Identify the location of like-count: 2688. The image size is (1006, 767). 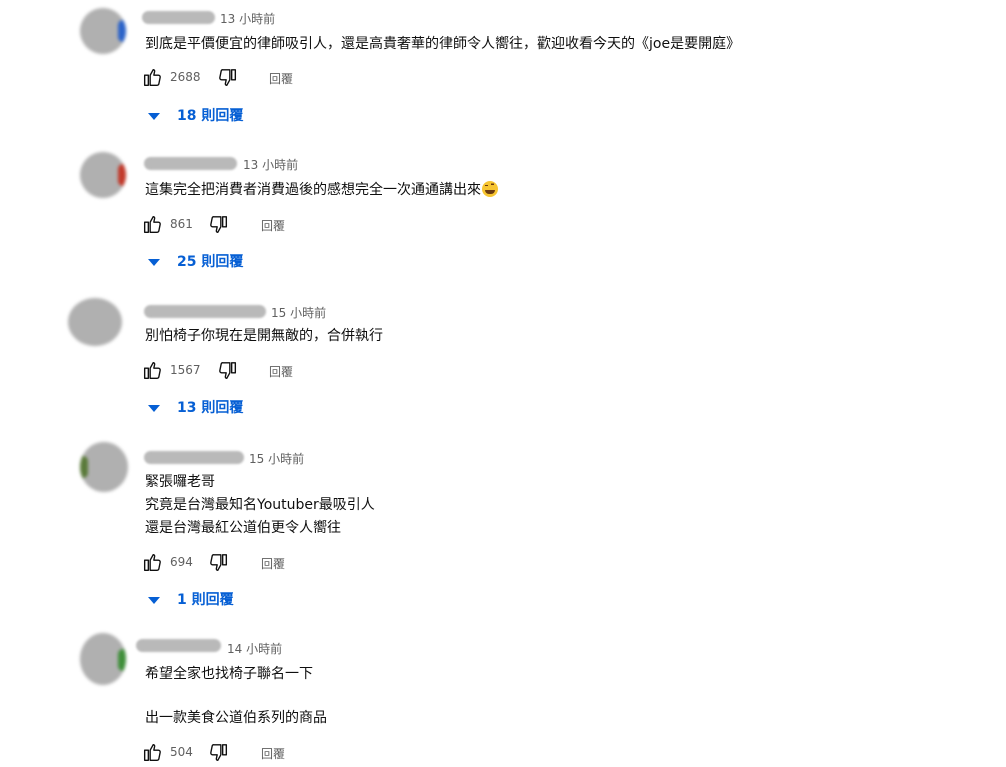
(185, 77).